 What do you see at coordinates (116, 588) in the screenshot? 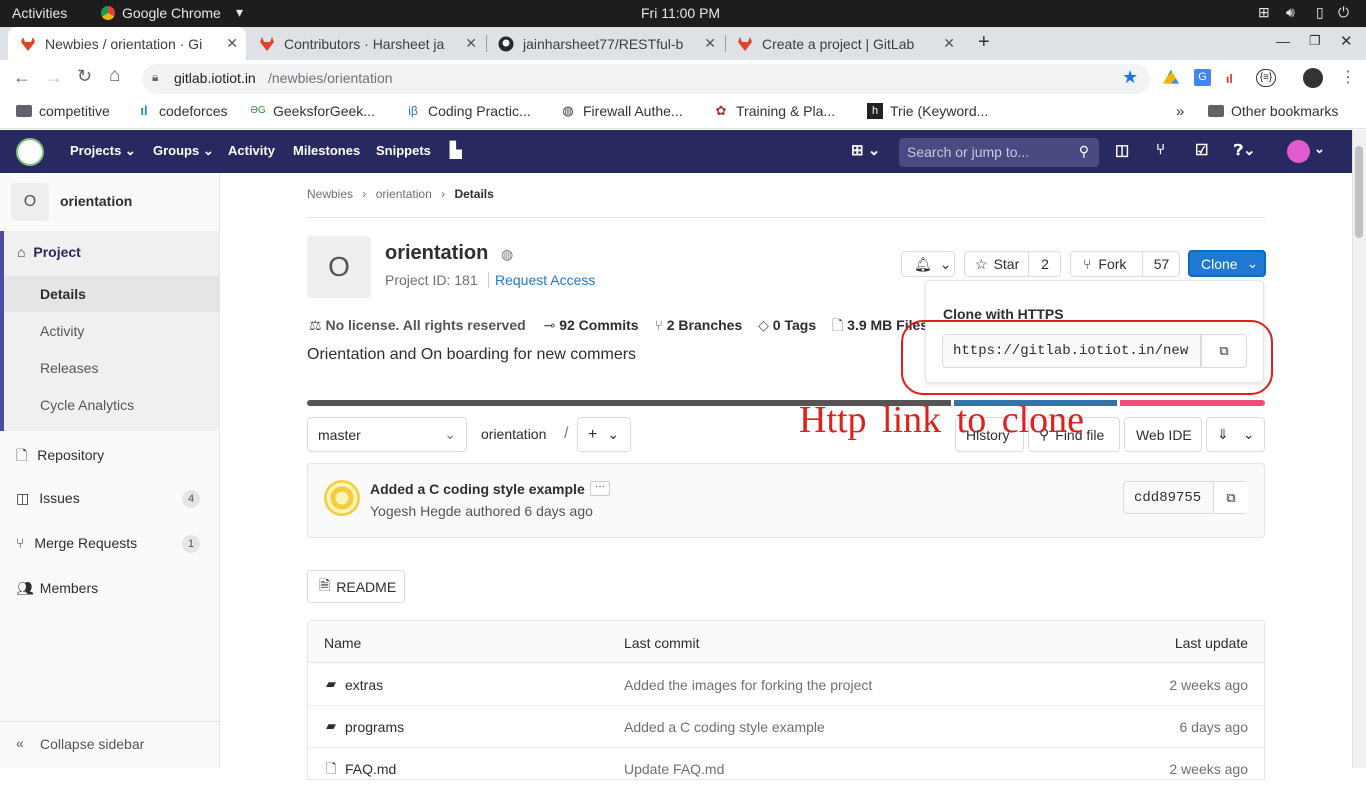
I see `sidebar-item-members: 👥︎ Members` at bounding box center [116, 588].